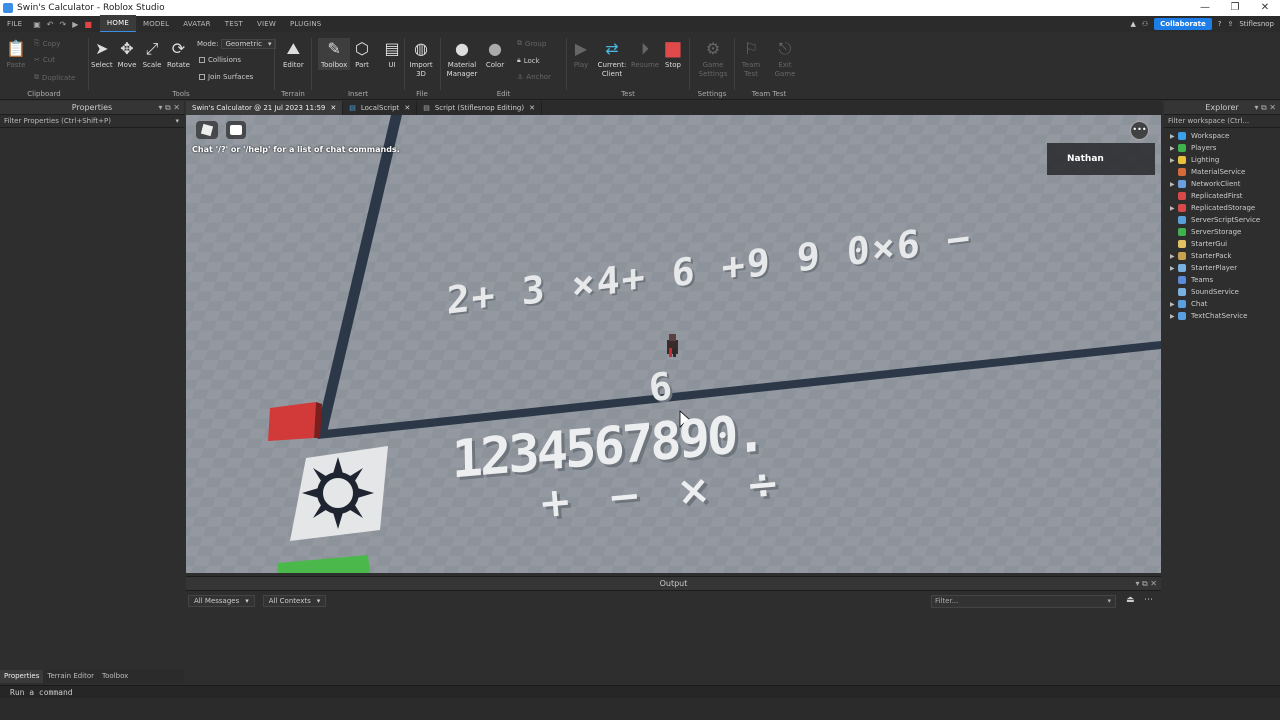 The height and width of the screenshot is (720, 1280). What do you see at coordinates (14, 24) in the screenshot?
I see `file-menu: FILE` at bounding box center [14, 24].